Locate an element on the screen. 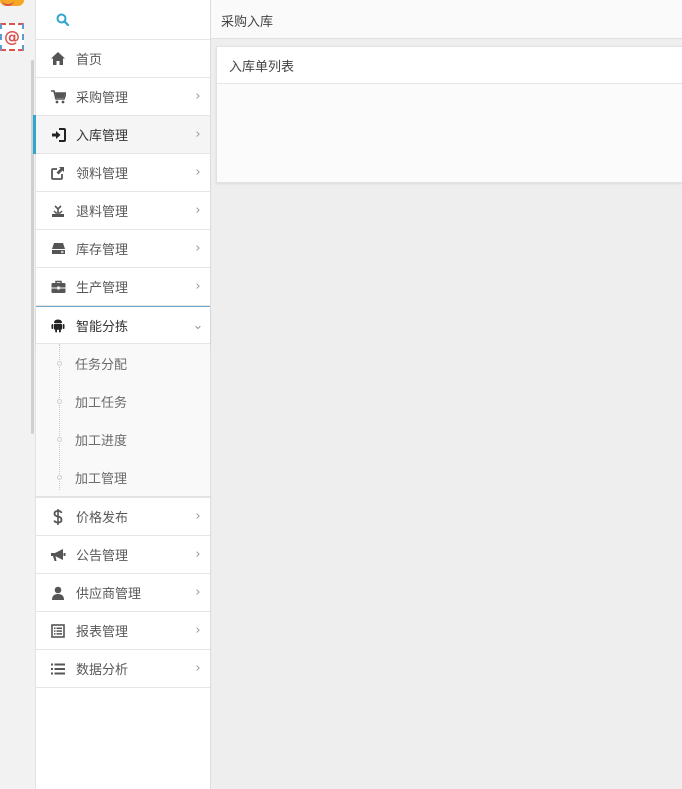 This screenshot has width=682, height=789. sidebar-item-supplier: 供应商管理 › is located at coordinates (123, 593).